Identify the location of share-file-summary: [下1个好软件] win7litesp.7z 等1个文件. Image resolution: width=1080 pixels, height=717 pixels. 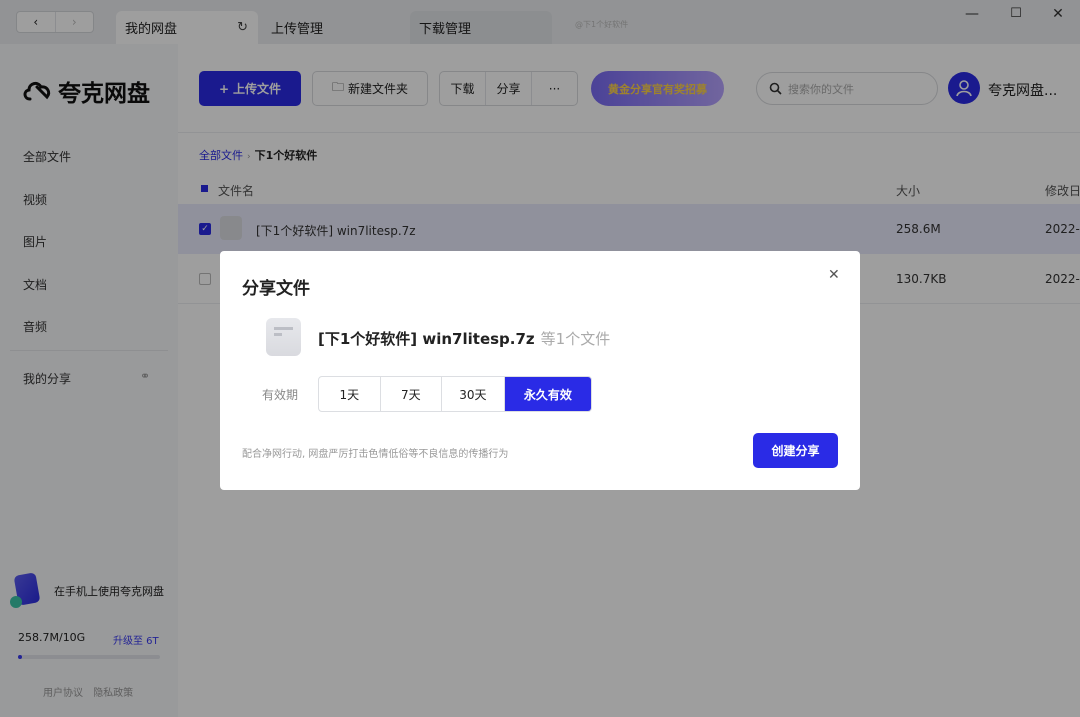
(464, 338).